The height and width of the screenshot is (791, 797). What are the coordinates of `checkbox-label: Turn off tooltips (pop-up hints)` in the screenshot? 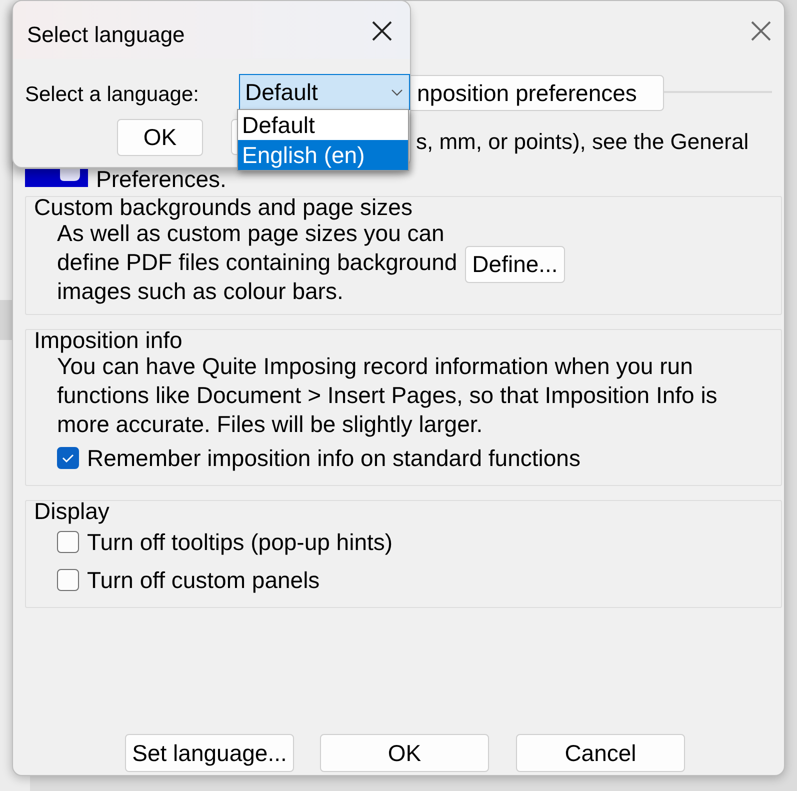 It's located at (240, 542).